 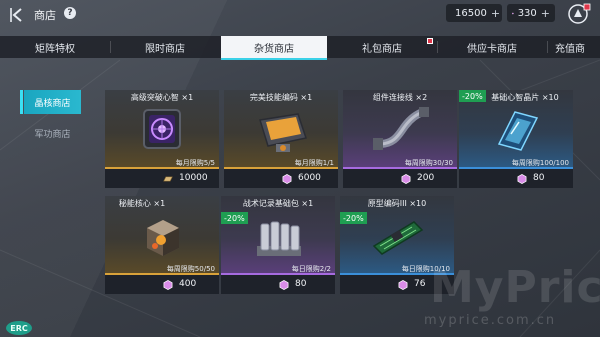 What do you see at coordinates (70, 13) in the screenshot?
I see `help-icon: ?` at bounding box center [70, 13].